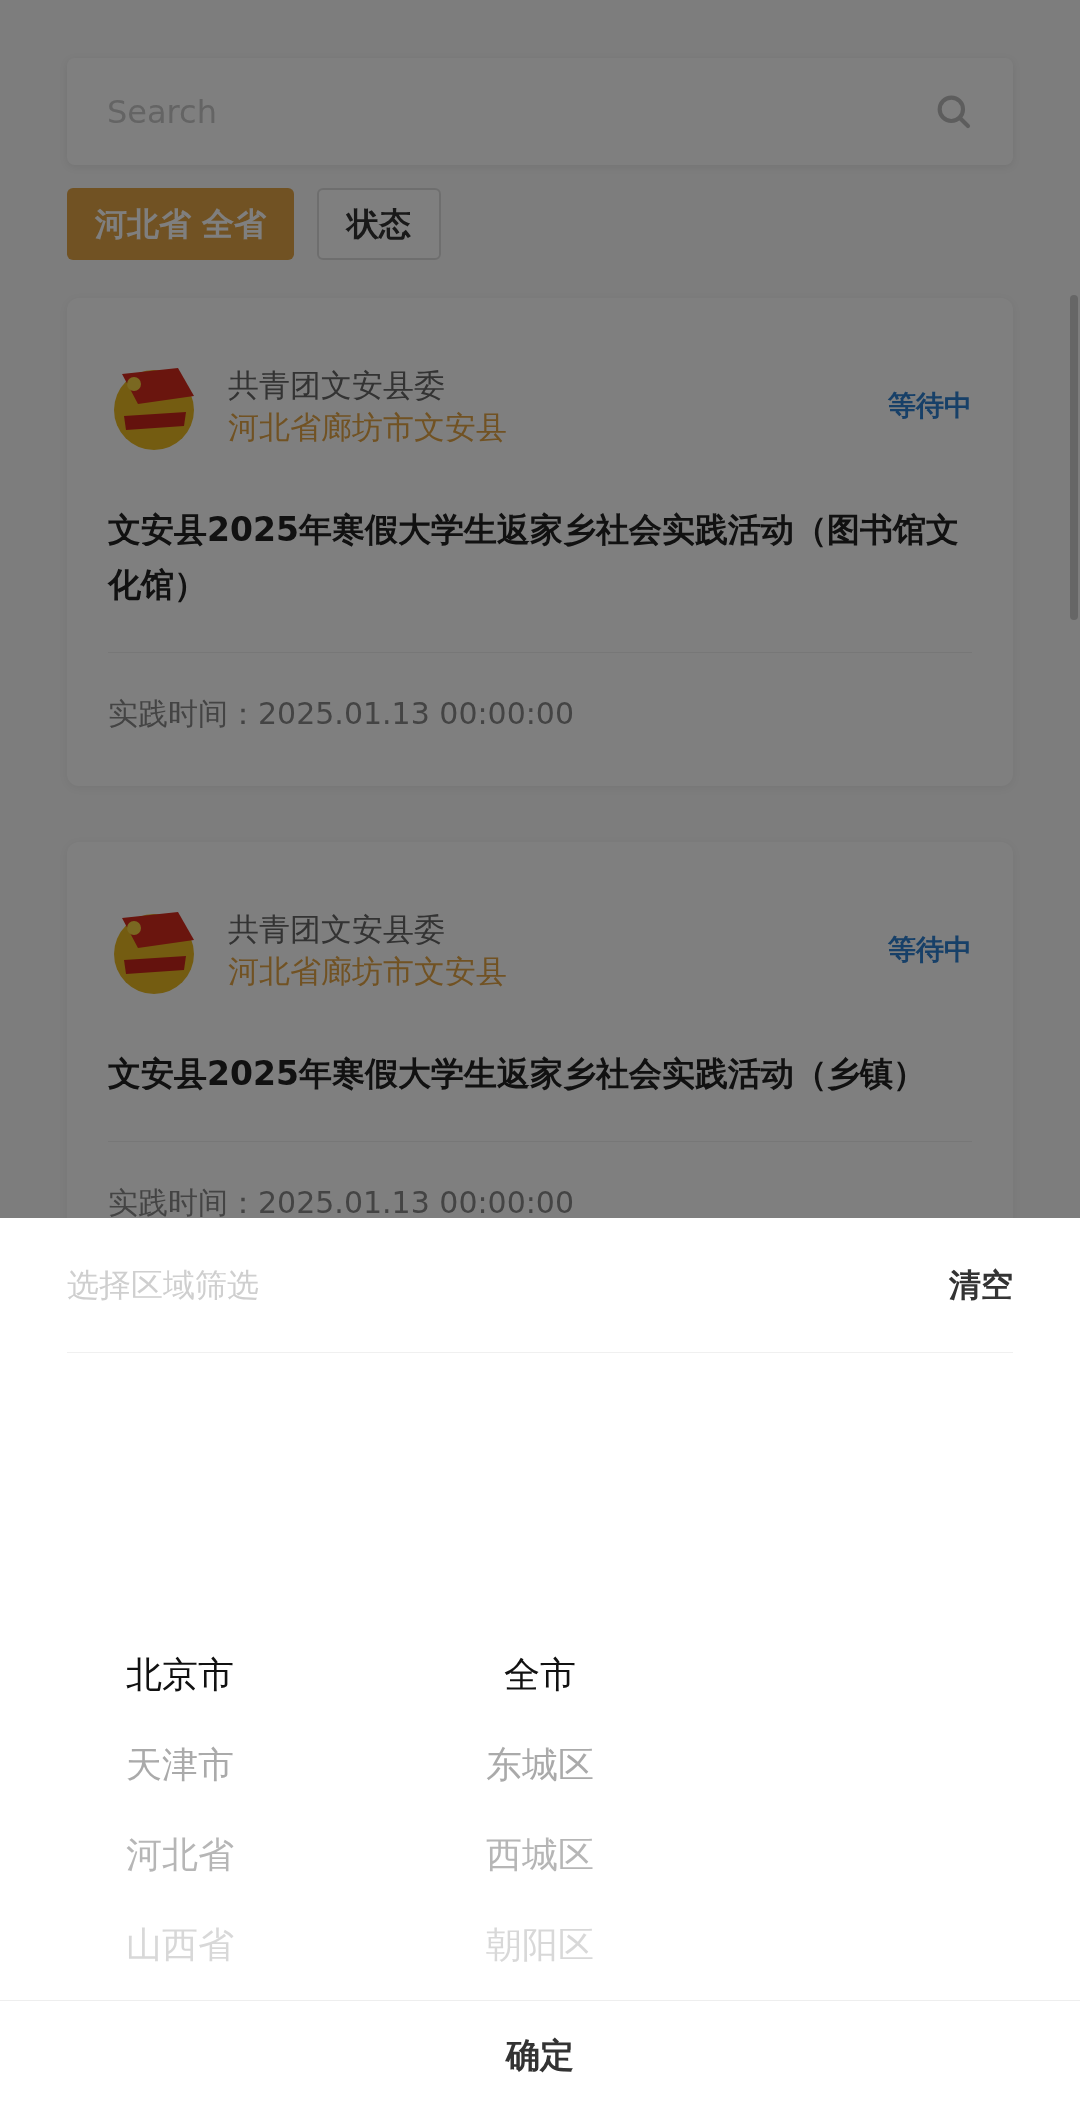 The width and height of the screenshot is (1080, 2110). I want to click on picker-option: 东城区, so click(540, 1765).